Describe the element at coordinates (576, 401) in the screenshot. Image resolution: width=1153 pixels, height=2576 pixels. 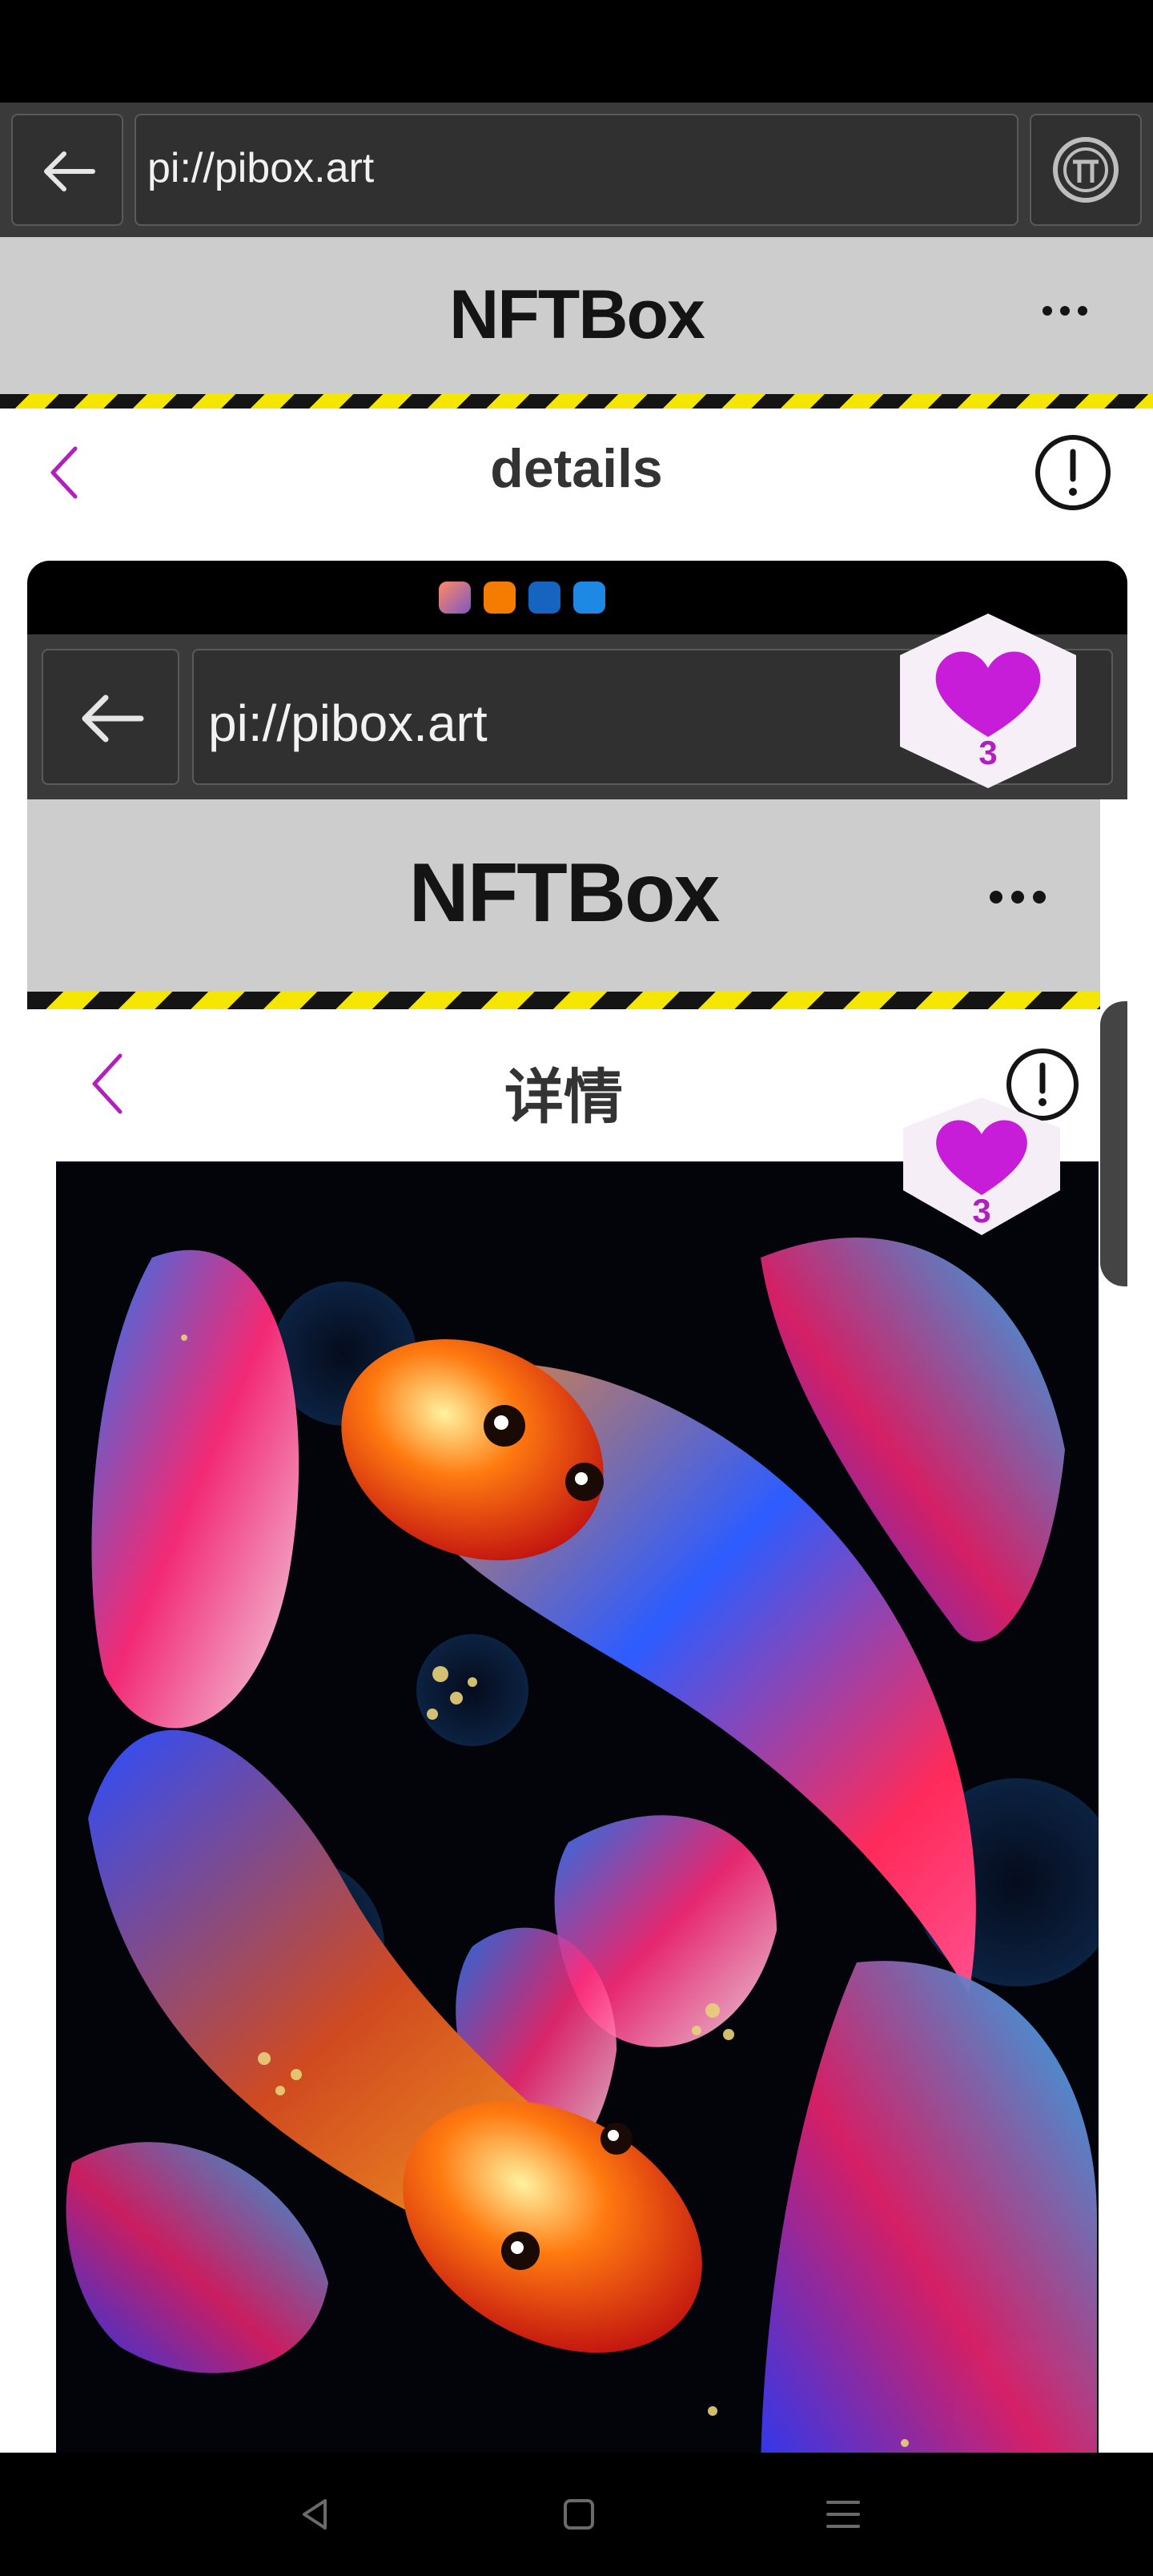
I see `hazard-stripe-divider` at that location.